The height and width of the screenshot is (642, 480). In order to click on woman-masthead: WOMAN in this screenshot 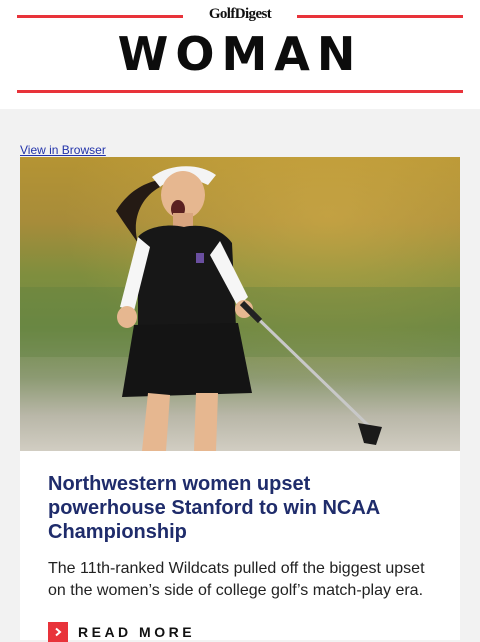, I will do `click(240, 54)`.